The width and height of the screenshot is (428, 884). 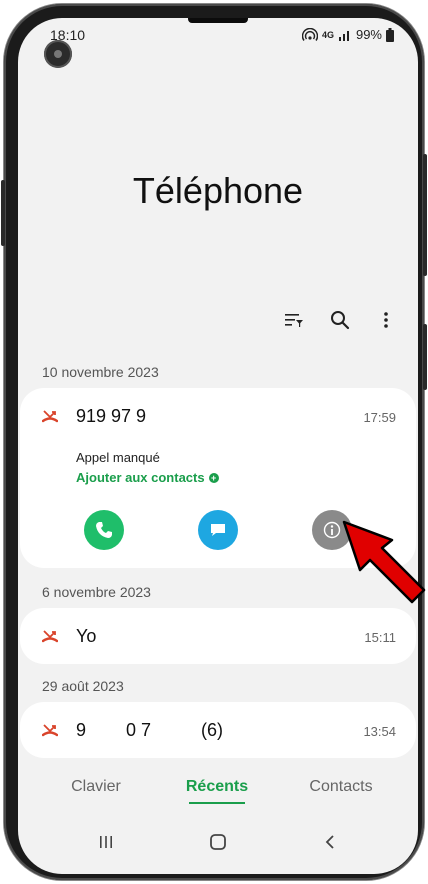 I want to click on recent-apps-icon, so click(x=106, y=842).